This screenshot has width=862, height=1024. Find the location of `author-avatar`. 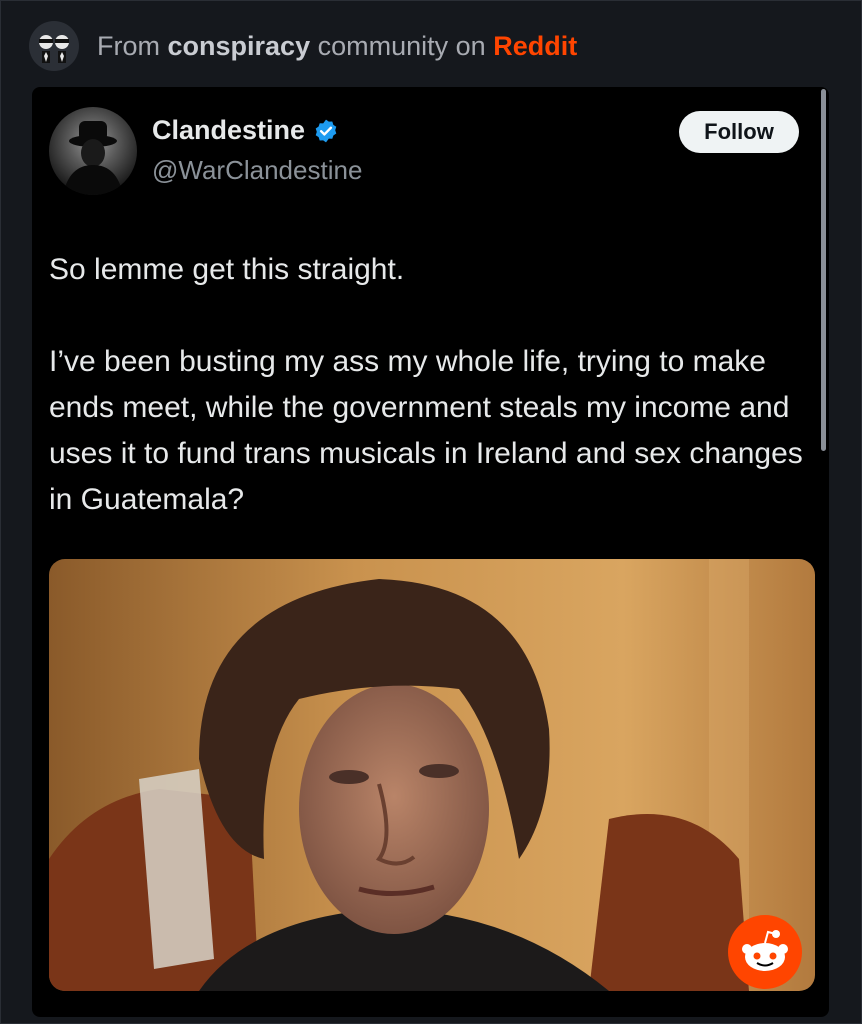

author-avatar is located at coordinates (93, 151).